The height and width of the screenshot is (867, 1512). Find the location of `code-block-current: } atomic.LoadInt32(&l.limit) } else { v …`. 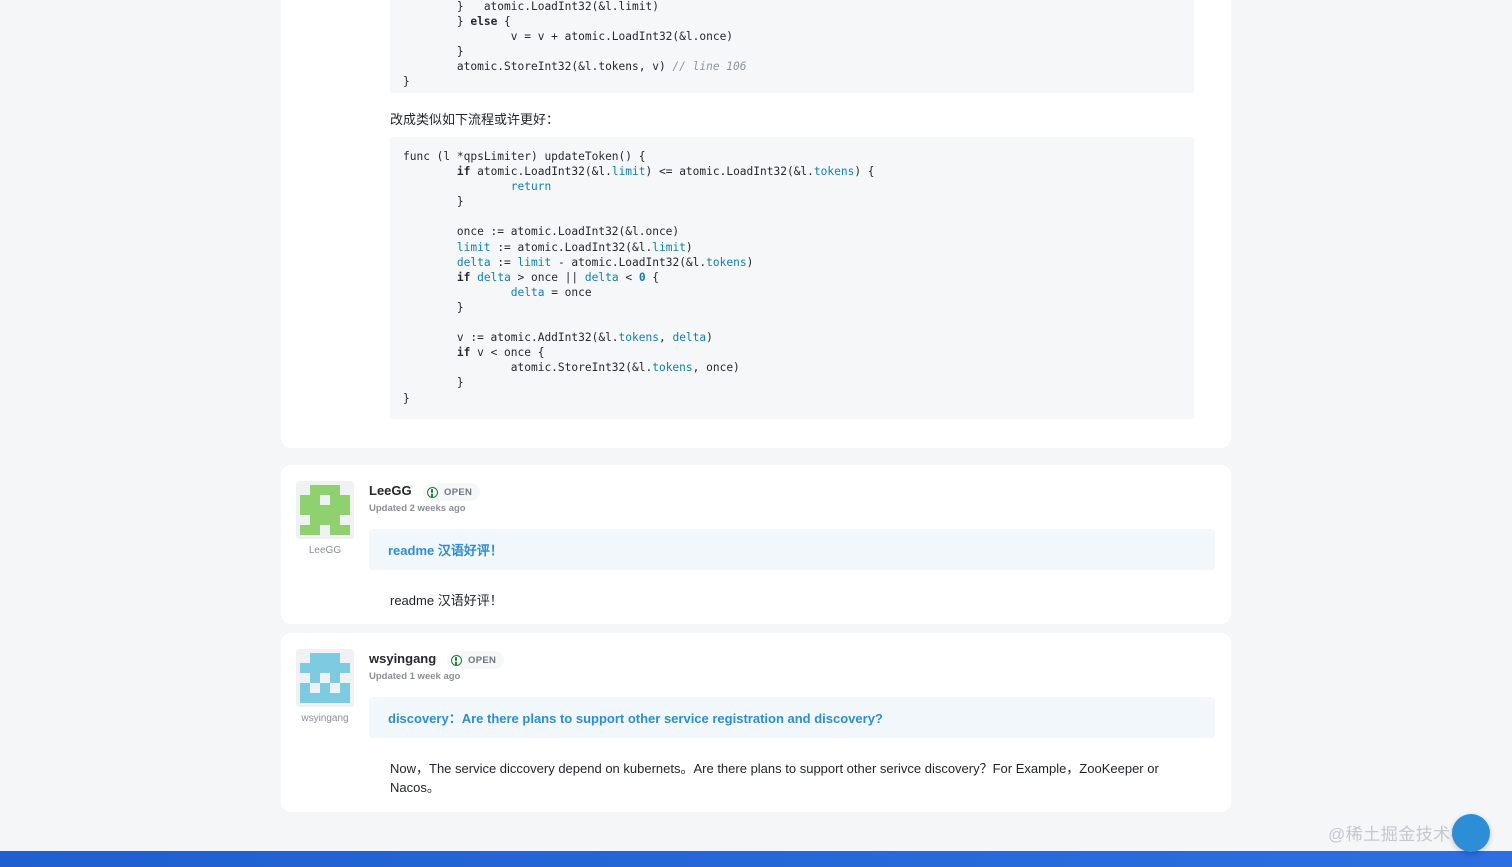

code-block-current: } atomic.LoadInt32(&l.limit) } else { v … is located at coordinates (792, 46).